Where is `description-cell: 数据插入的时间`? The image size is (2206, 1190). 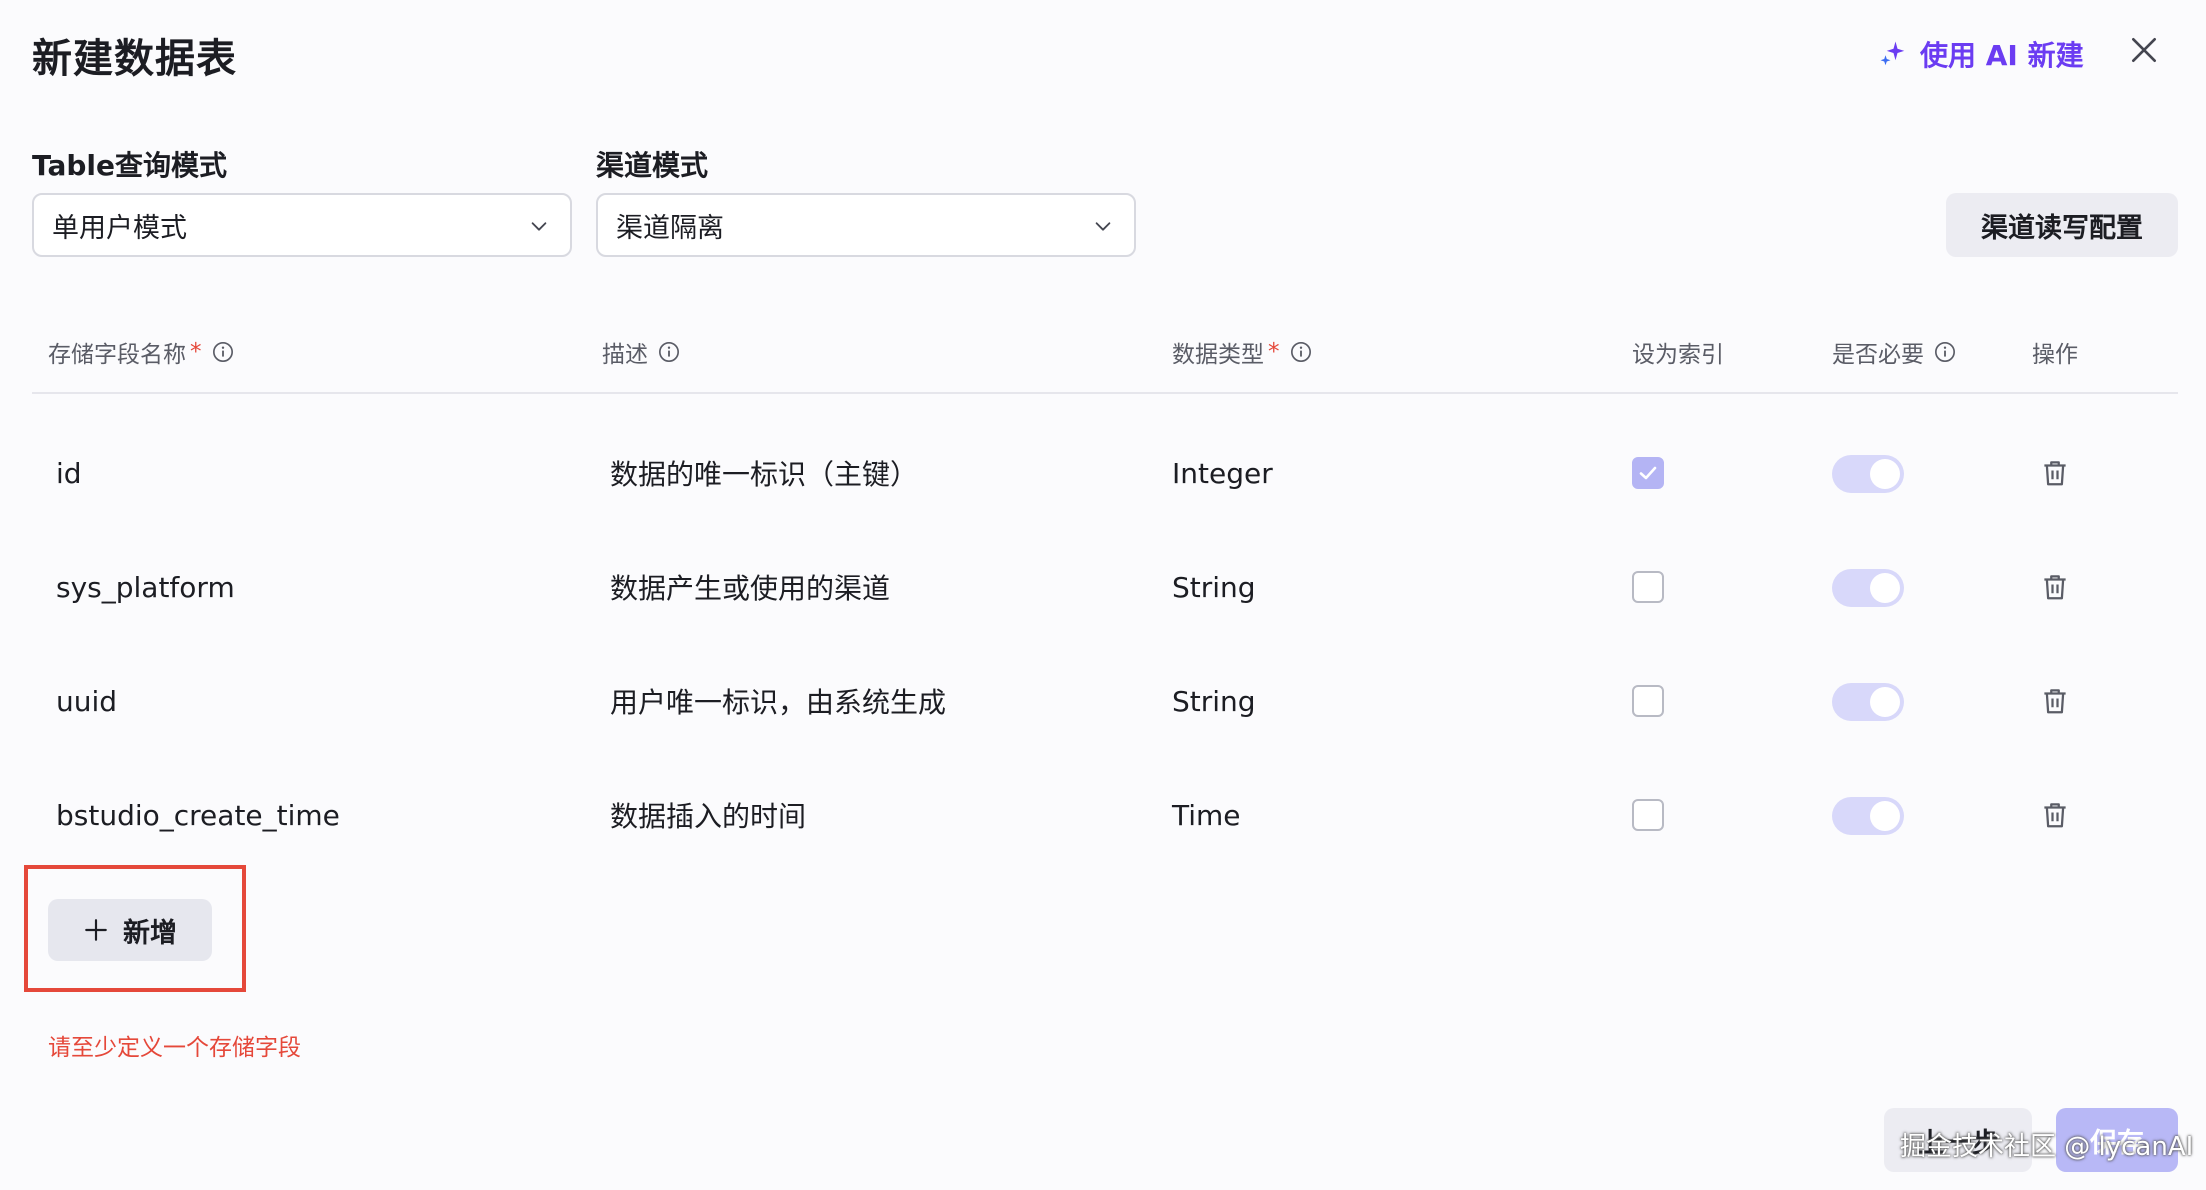 description-cell: 数据插入的时间 is located at coordinates (708, 816).